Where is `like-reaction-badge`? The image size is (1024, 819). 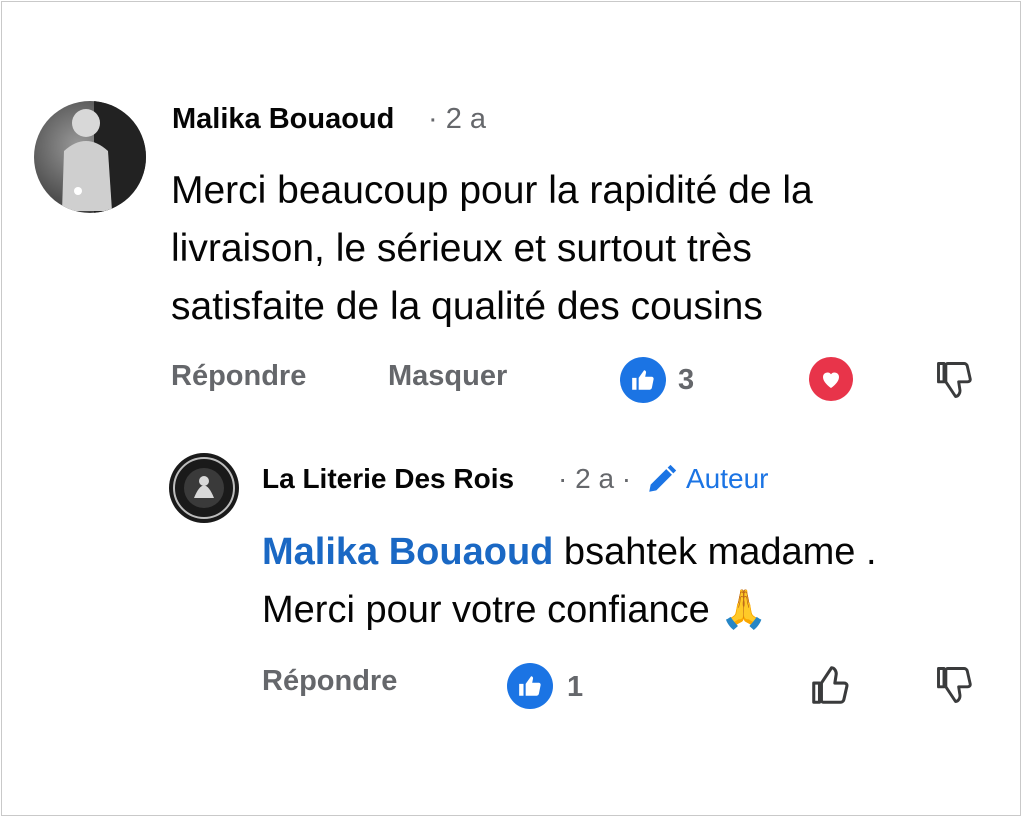
like-reaction-badge is located at coordinates (643, 380).